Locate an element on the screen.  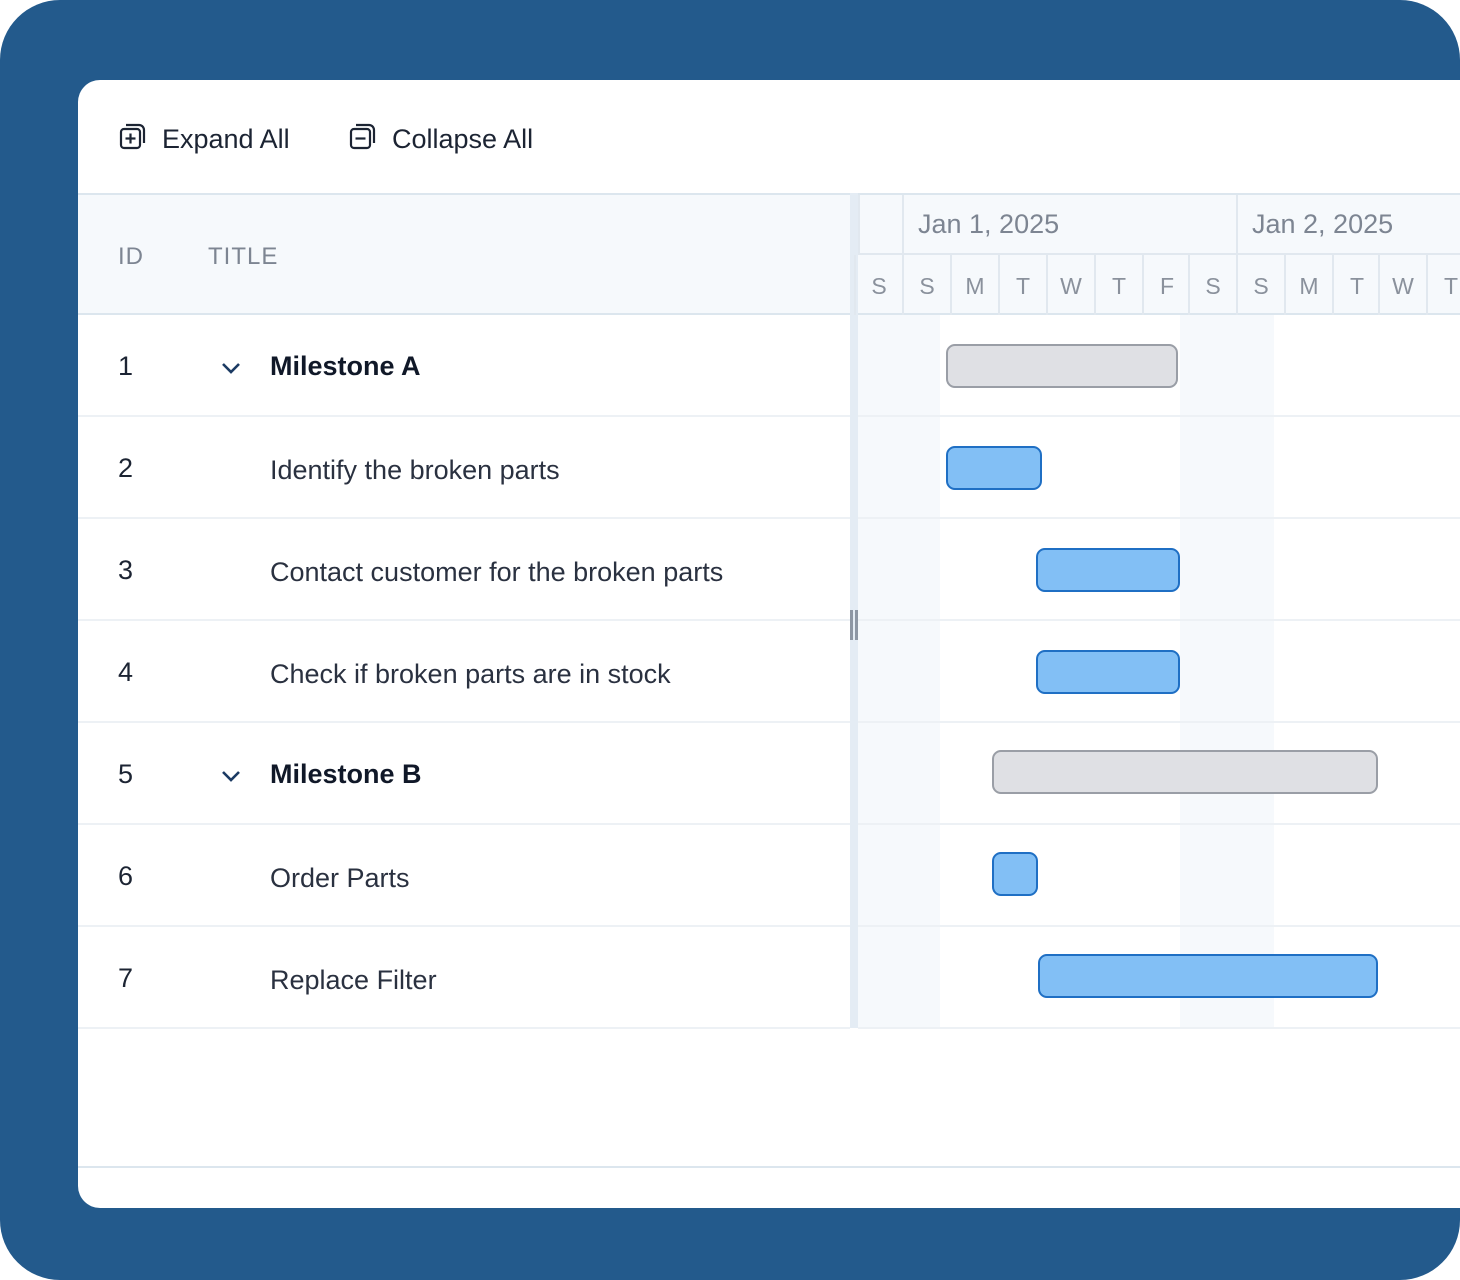
table-row: 6 Order Parts is located at coordinates (464, 876).